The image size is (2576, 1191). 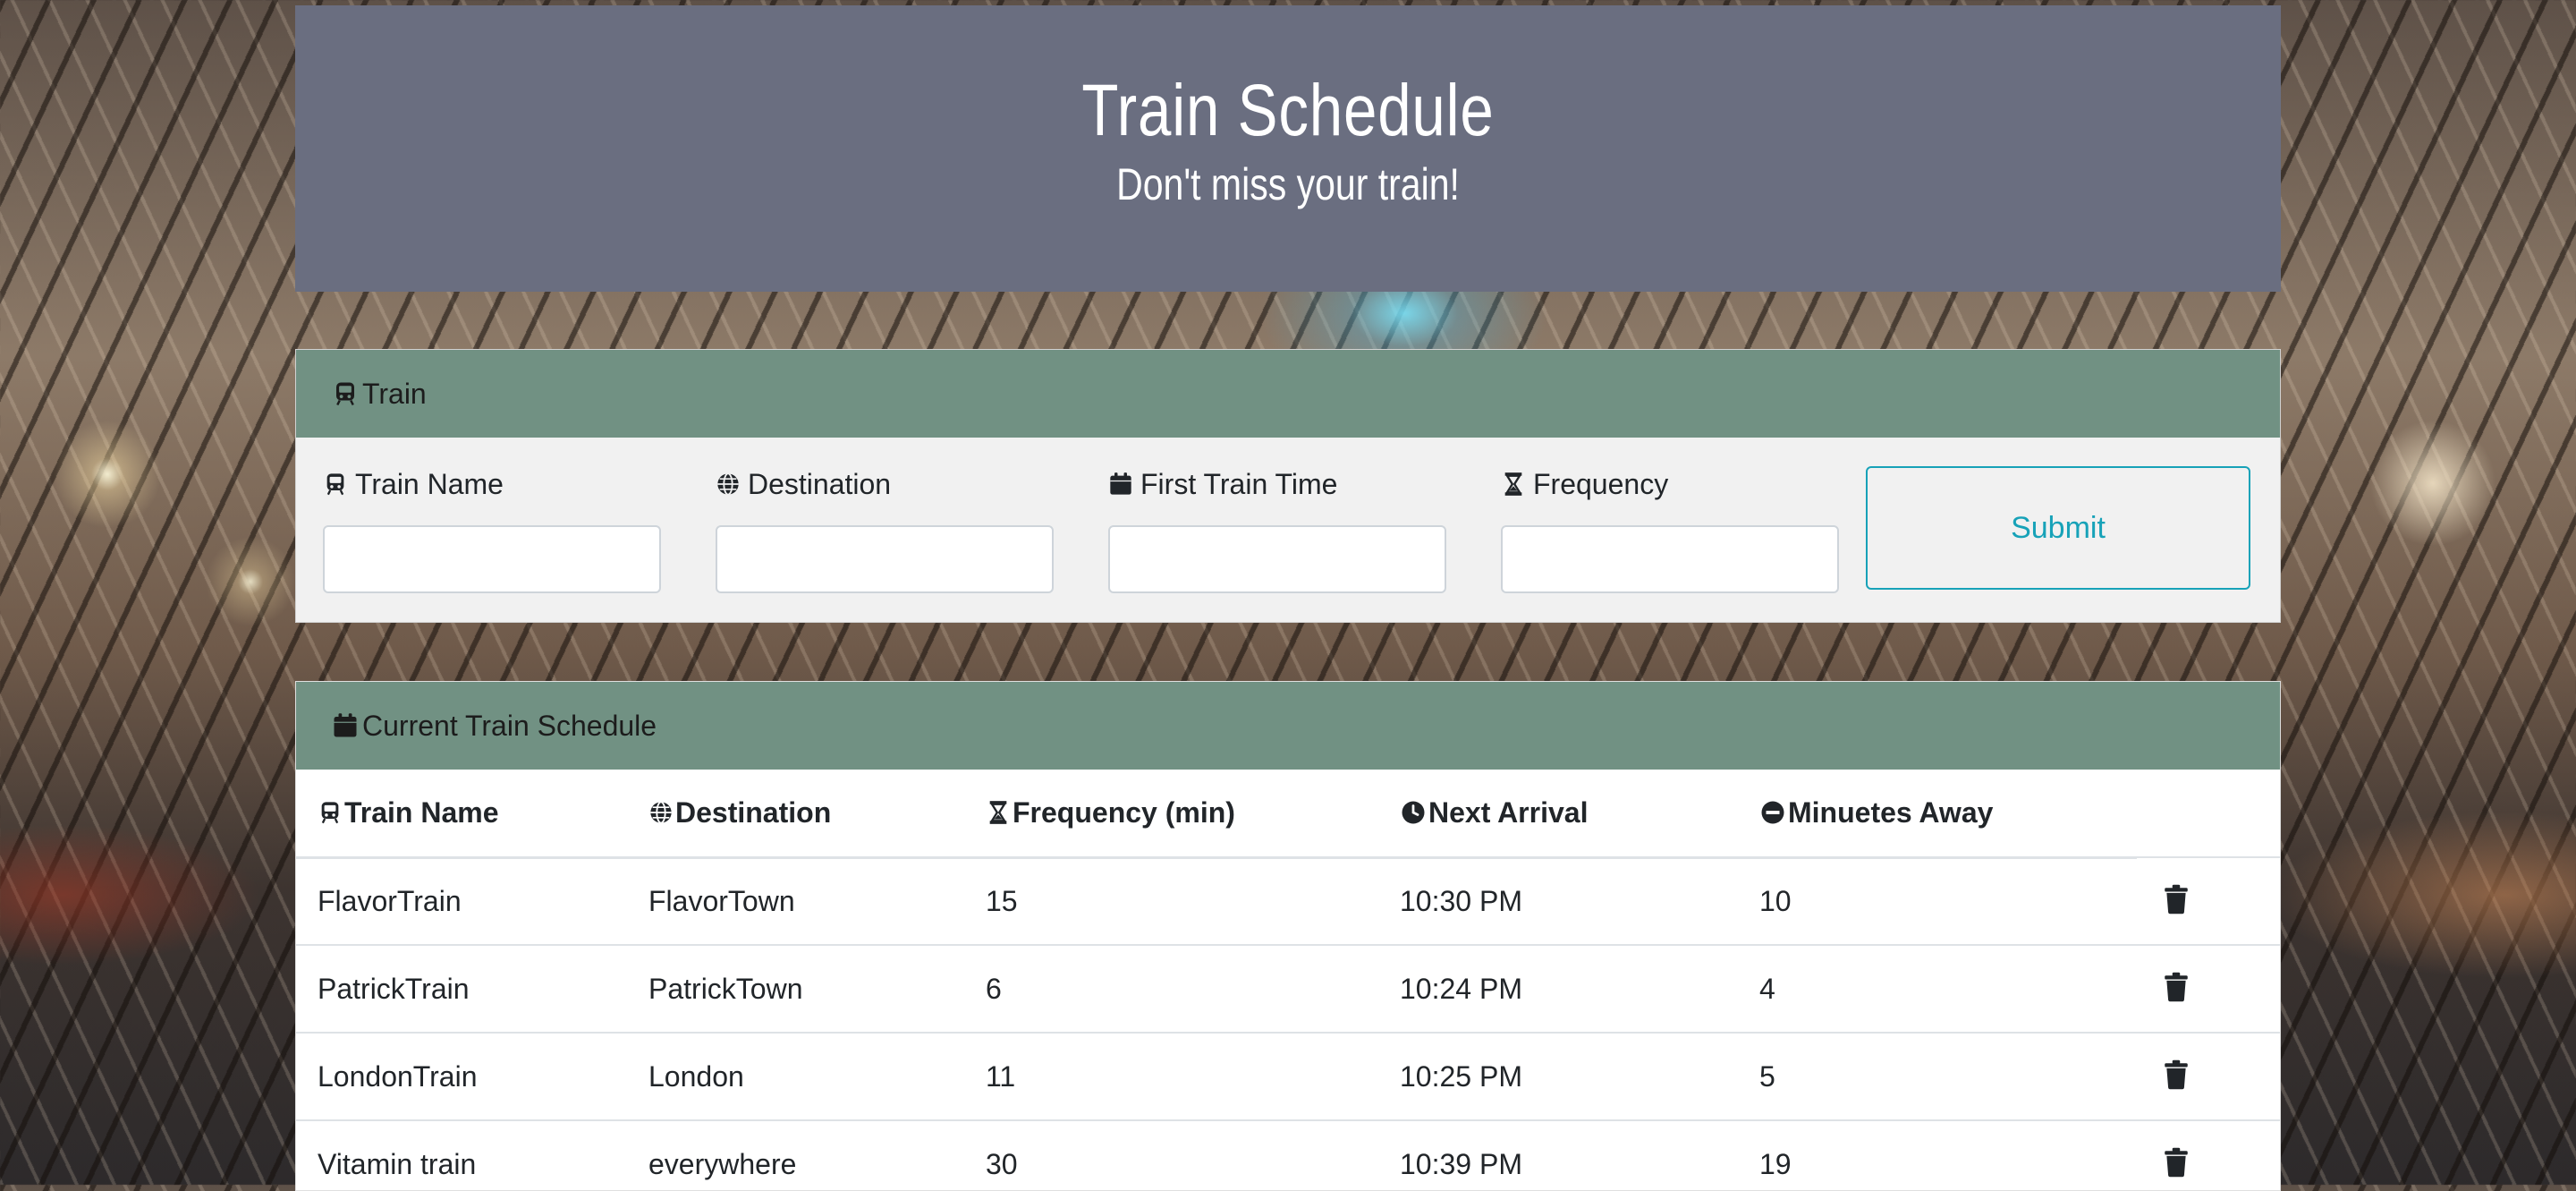 I want to click on cell-train-name: FlavorTrain, so click(x=461, y=900).